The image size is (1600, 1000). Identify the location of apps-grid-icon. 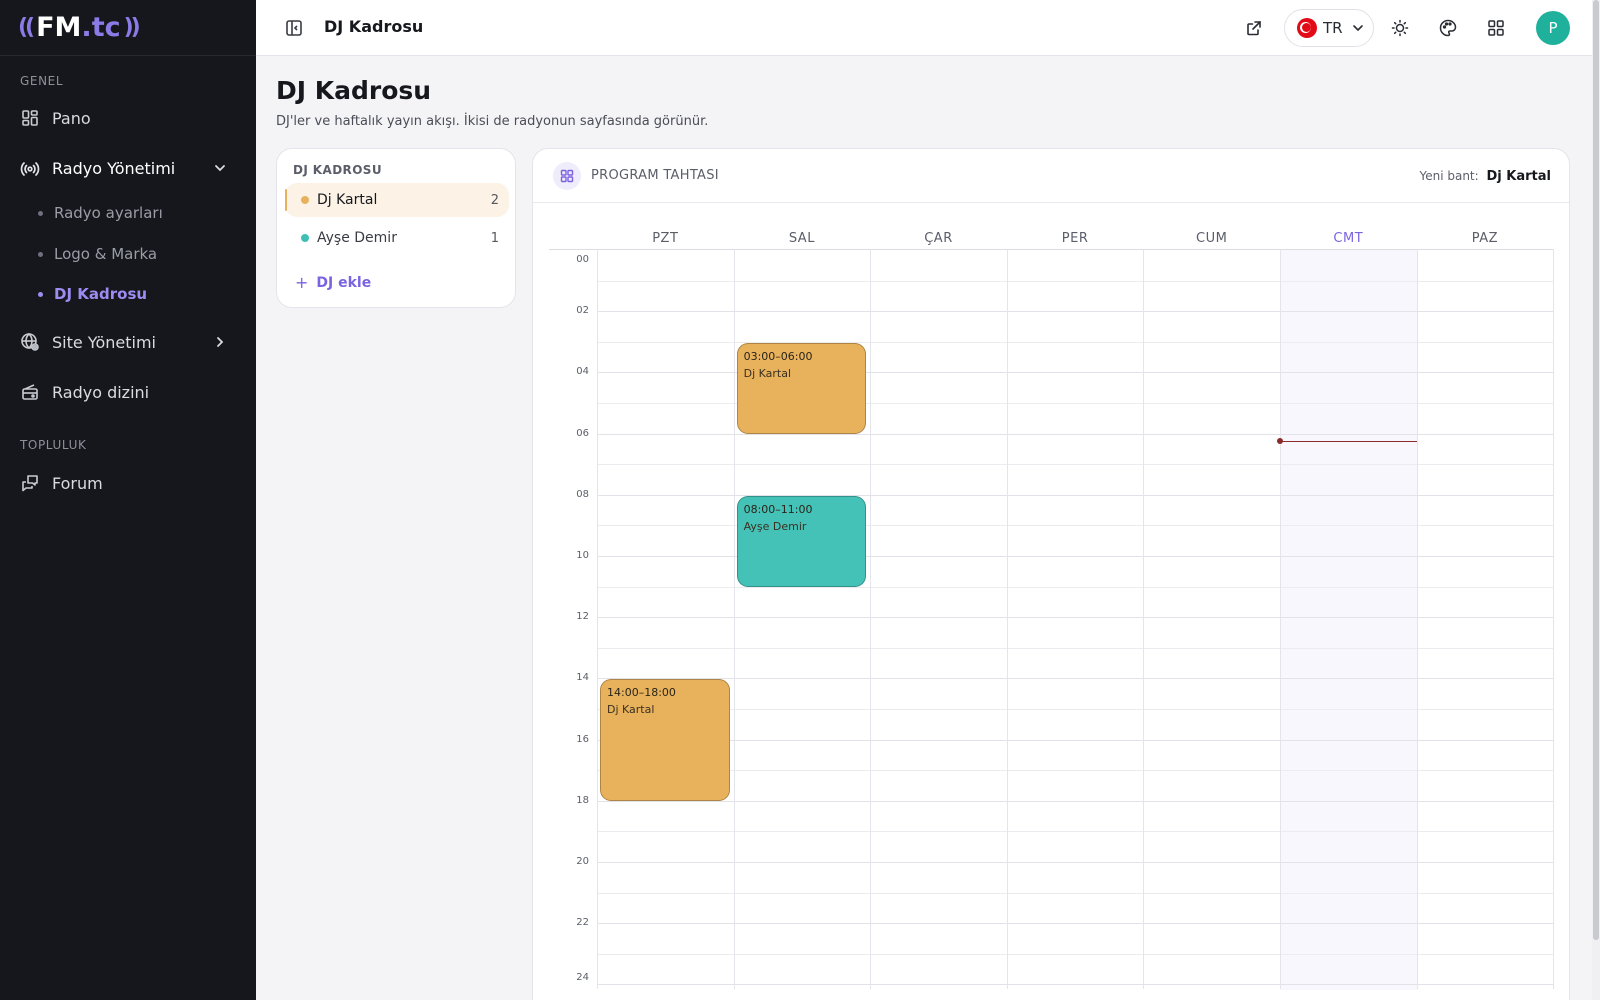
(1496, 28).